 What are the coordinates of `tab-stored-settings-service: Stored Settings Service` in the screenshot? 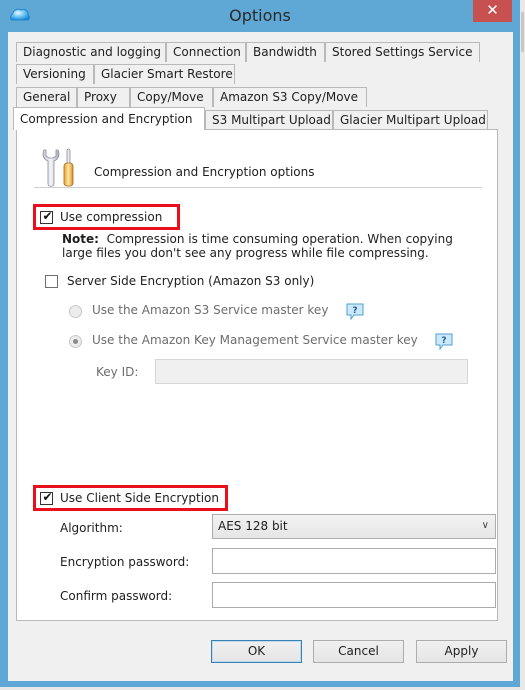 It's located at (402, 52).